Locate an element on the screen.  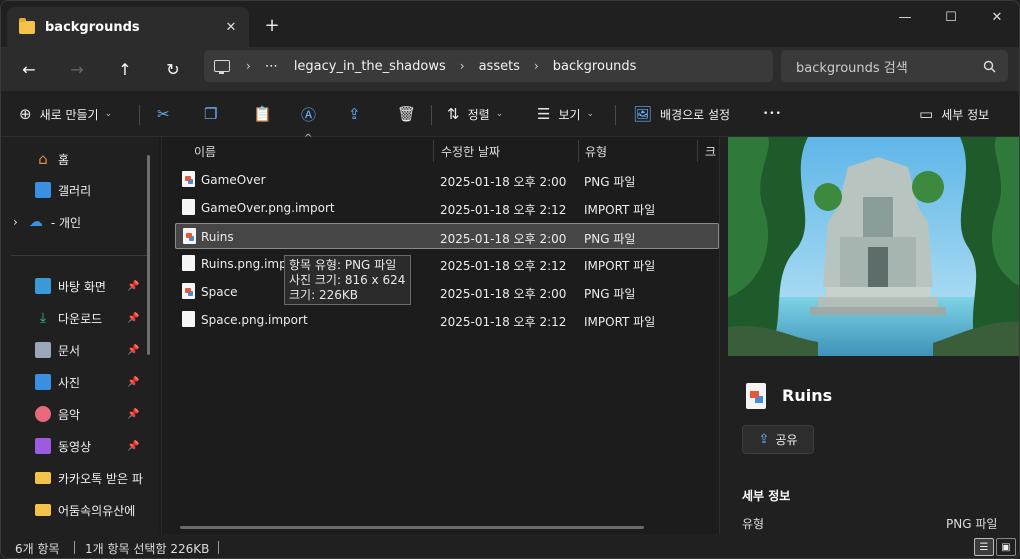
view-button: ☰ 보기 ⌄ is located at coordinates (565, 114).